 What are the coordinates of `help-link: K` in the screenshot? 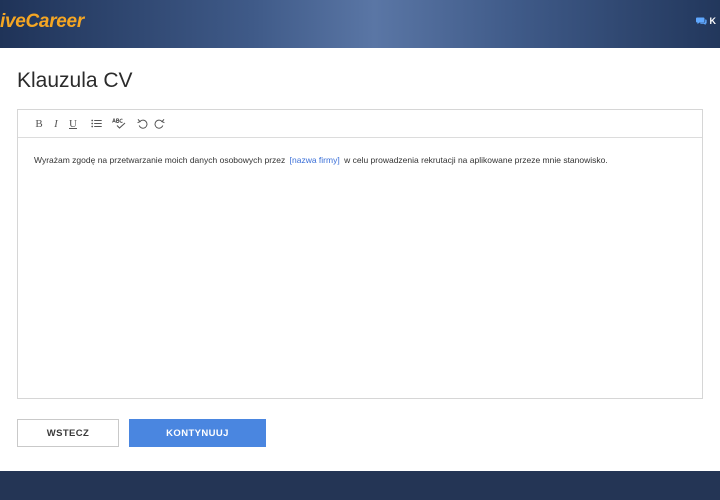 It's located at (706, 21).